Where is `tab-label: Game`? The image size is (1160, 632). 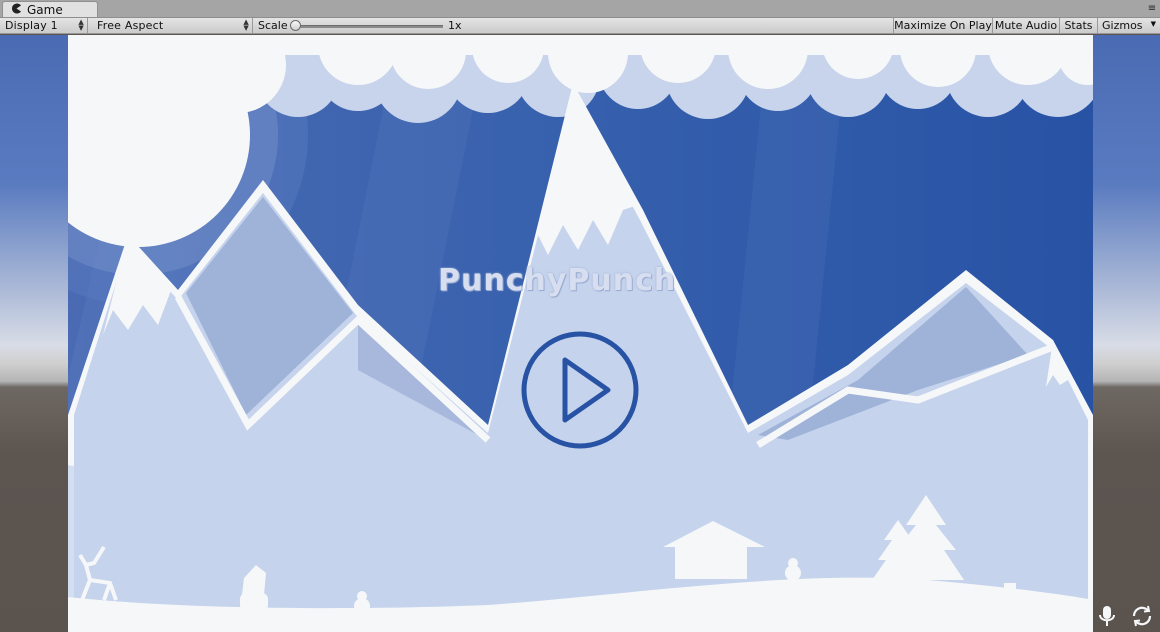 tab-label: Game is located at coordinates (45, 9).